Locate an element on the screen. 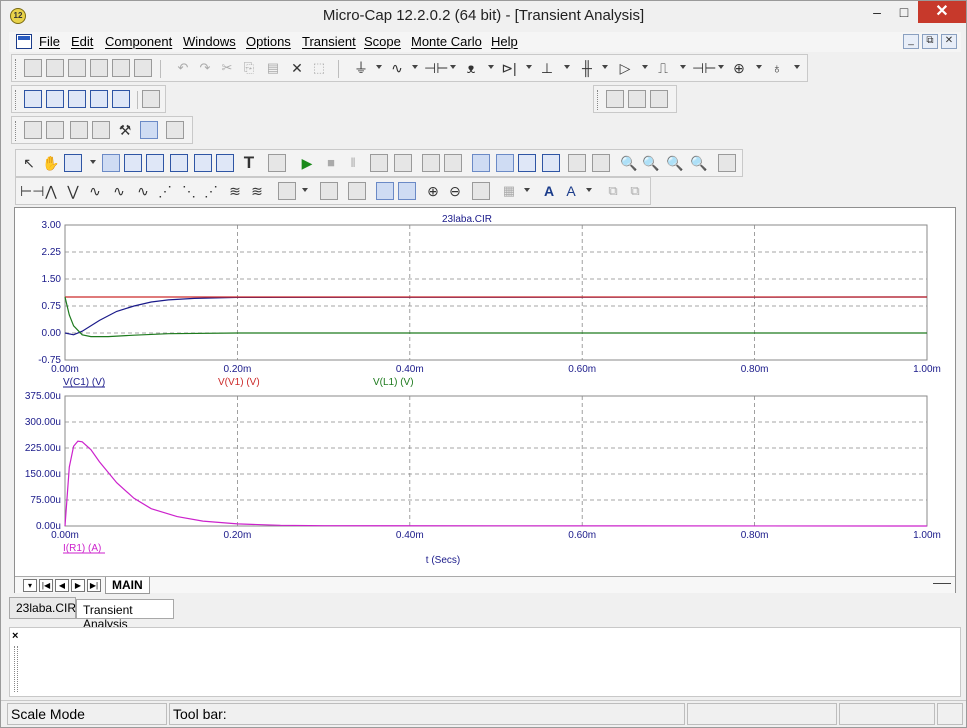 The width and height of the screenshot is (967, 728). token-icon is located at coordinates (505, 163).